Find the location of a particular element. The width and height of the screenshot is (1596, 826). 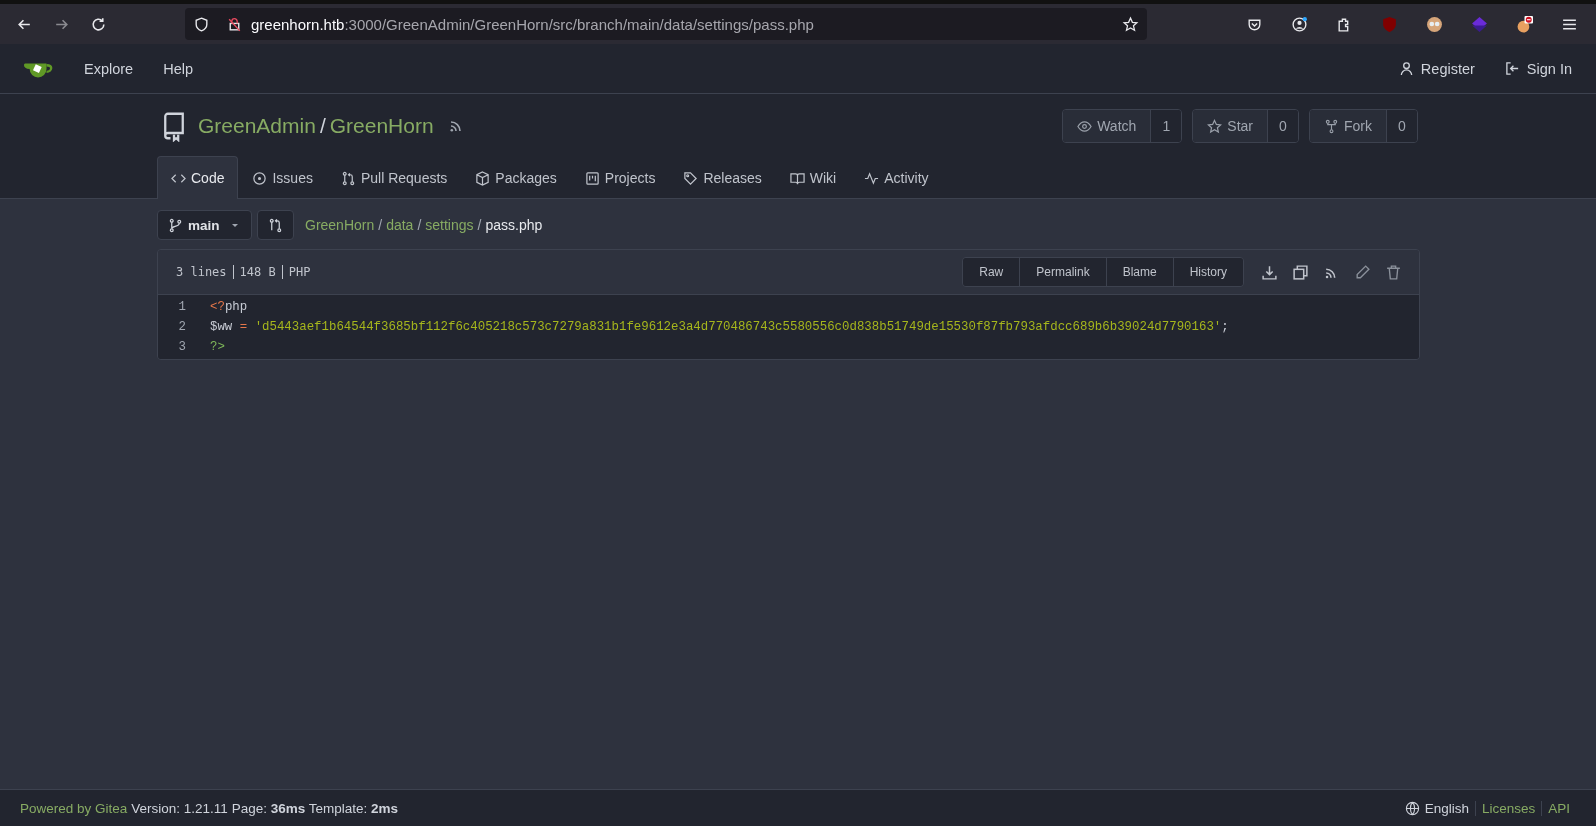

trash-icon is located at coordinates (1393, 272).